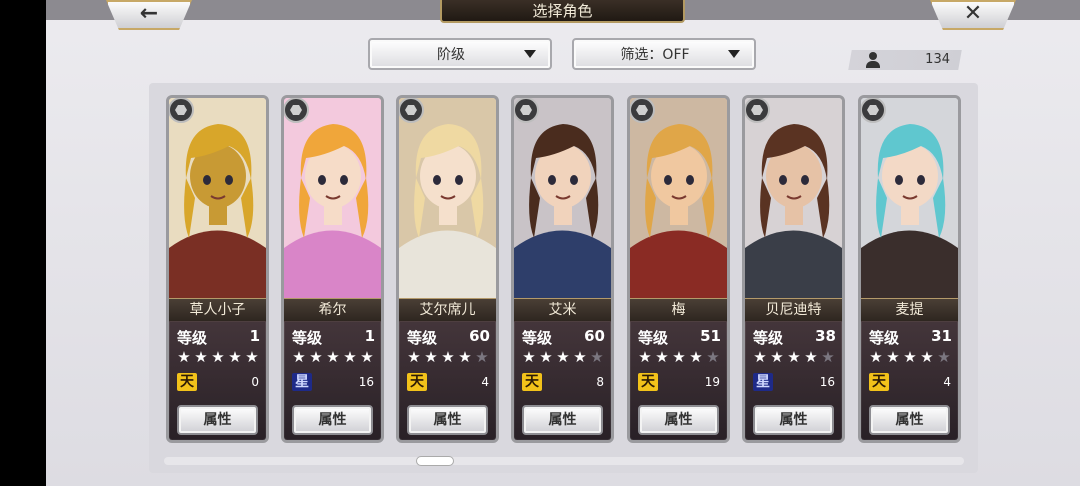 The image size is (1080, 486). Describe the element at coordinates (255, 382) in the screenshot. I see `tier-count: 0` at that location.